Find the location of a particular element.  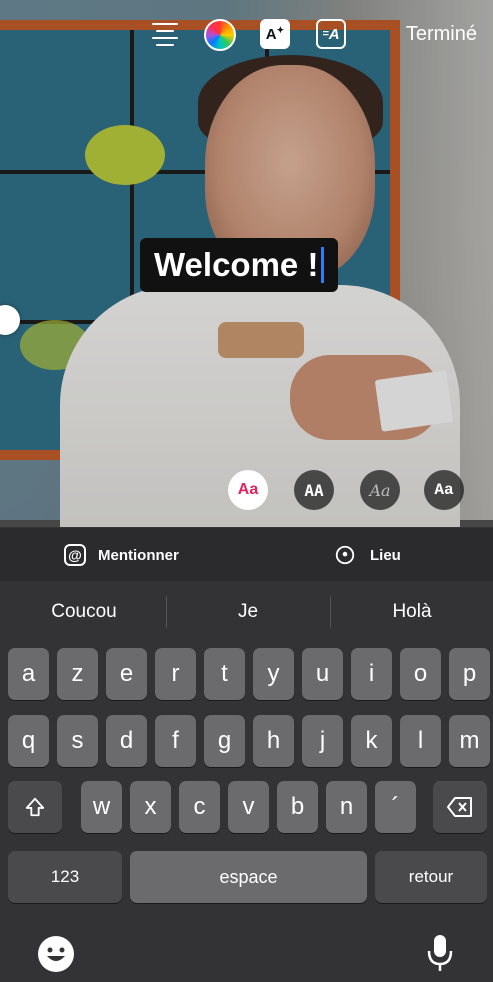

key-l: l is located at coordinates (420, 741).